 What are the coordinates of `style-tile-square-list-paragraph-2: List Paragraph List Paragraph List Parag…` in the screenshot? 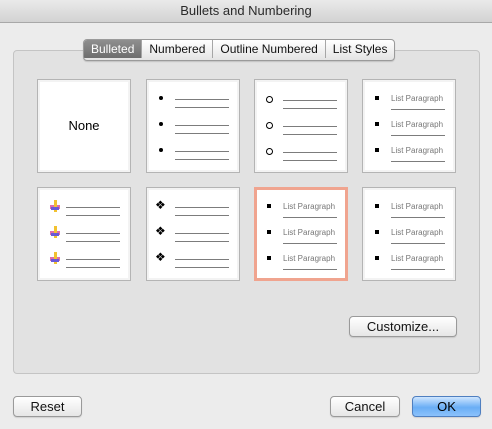 It's located at (409, 234).